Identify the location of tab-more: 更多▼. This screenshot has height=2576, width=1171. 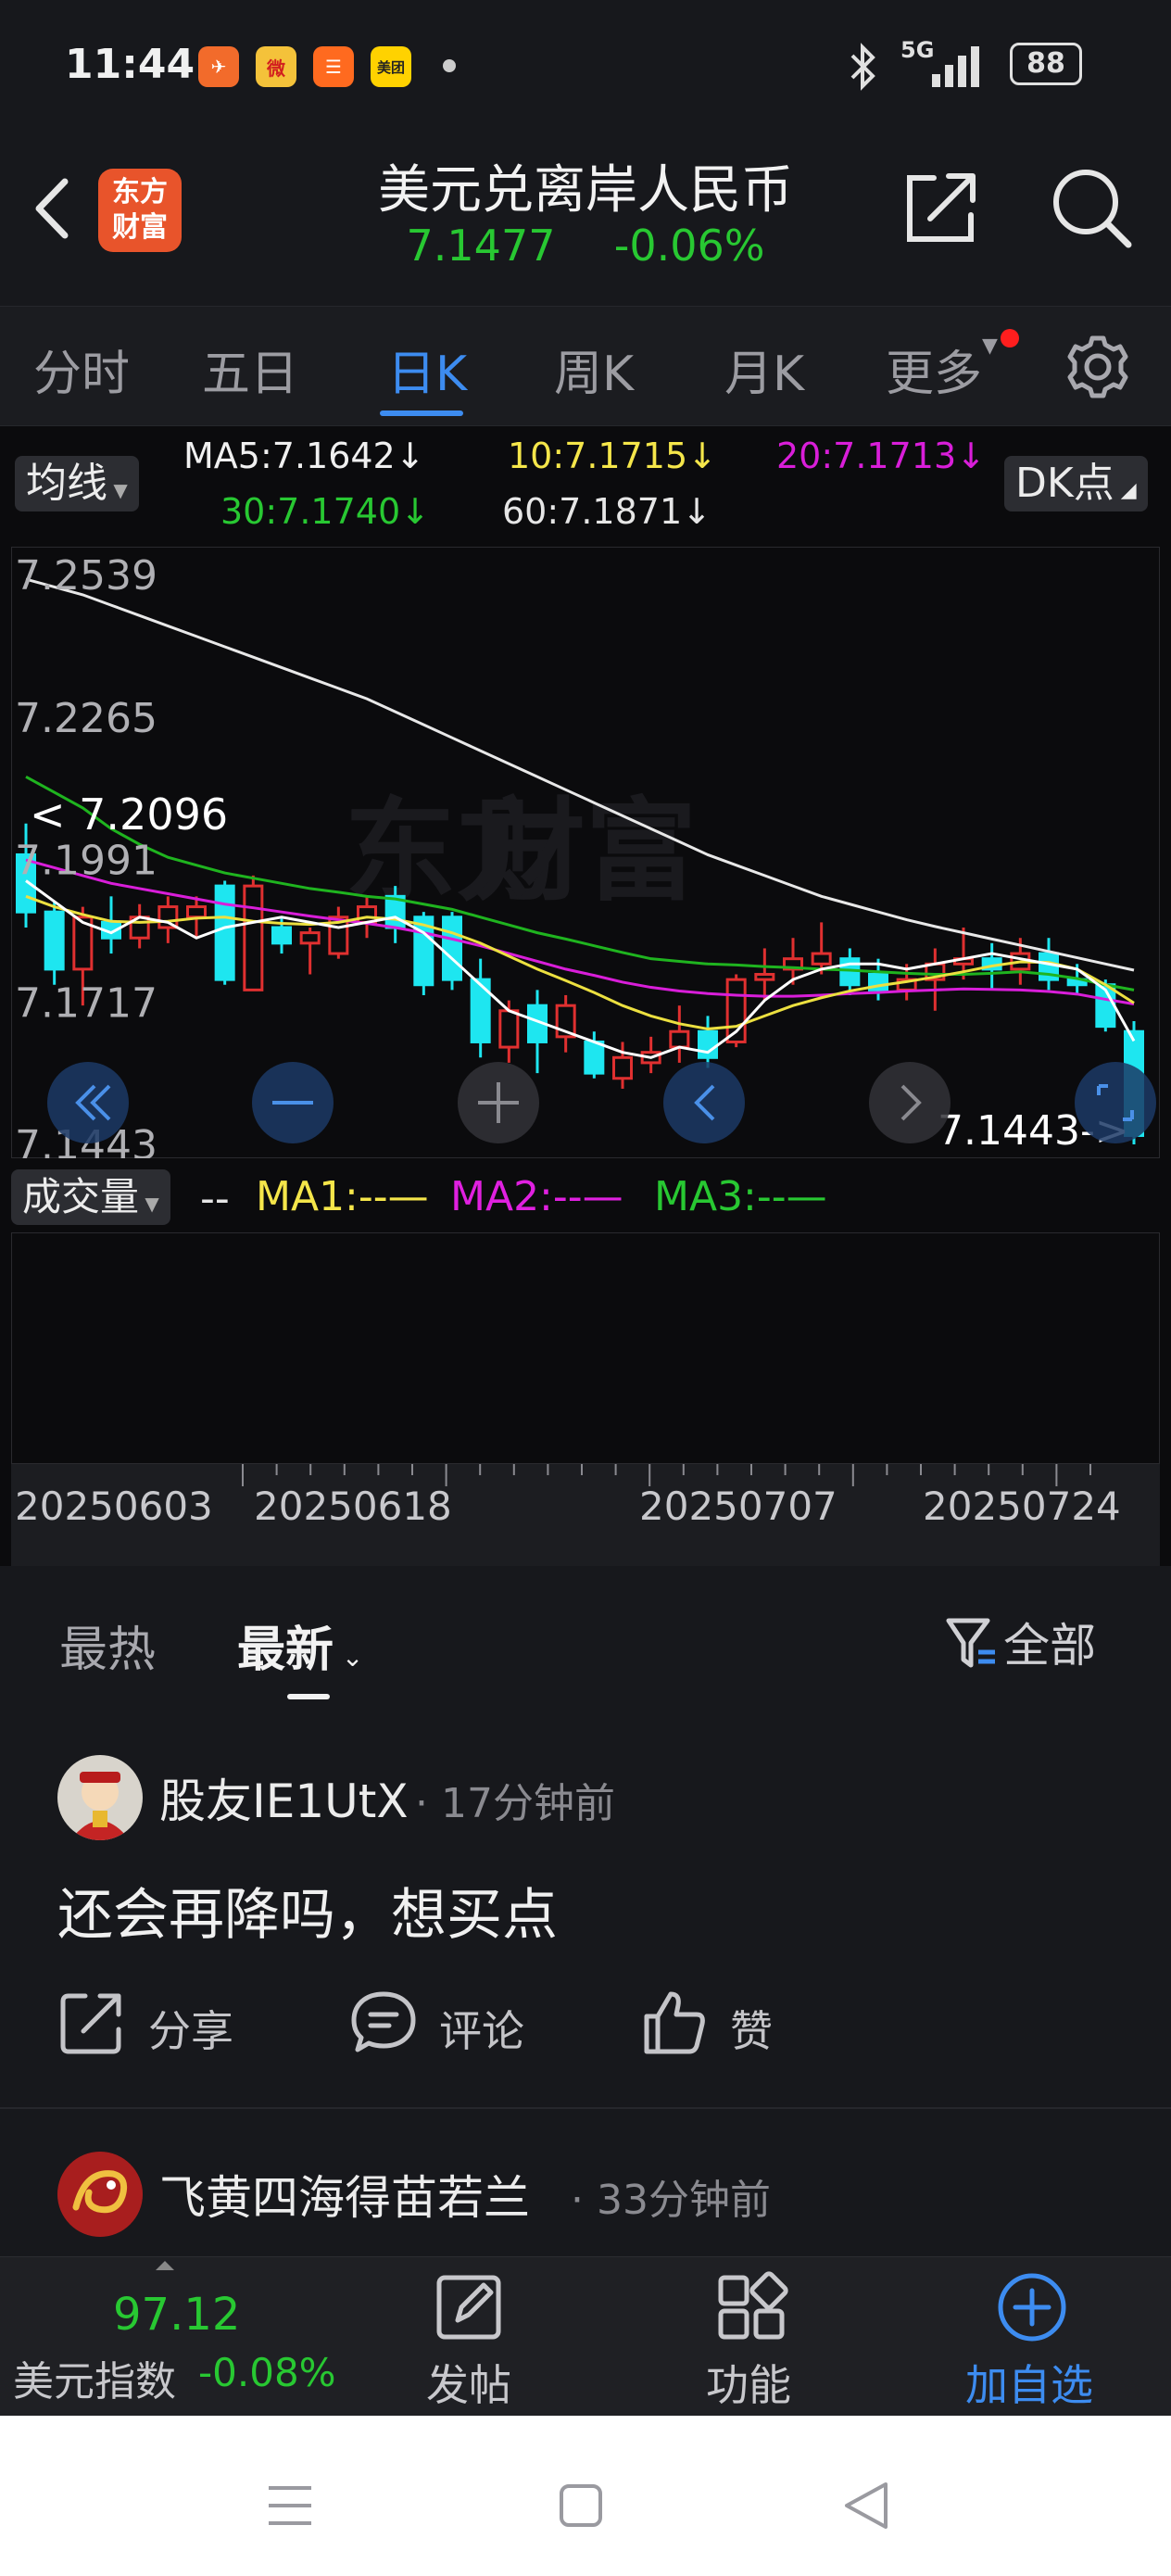
(942, 369).